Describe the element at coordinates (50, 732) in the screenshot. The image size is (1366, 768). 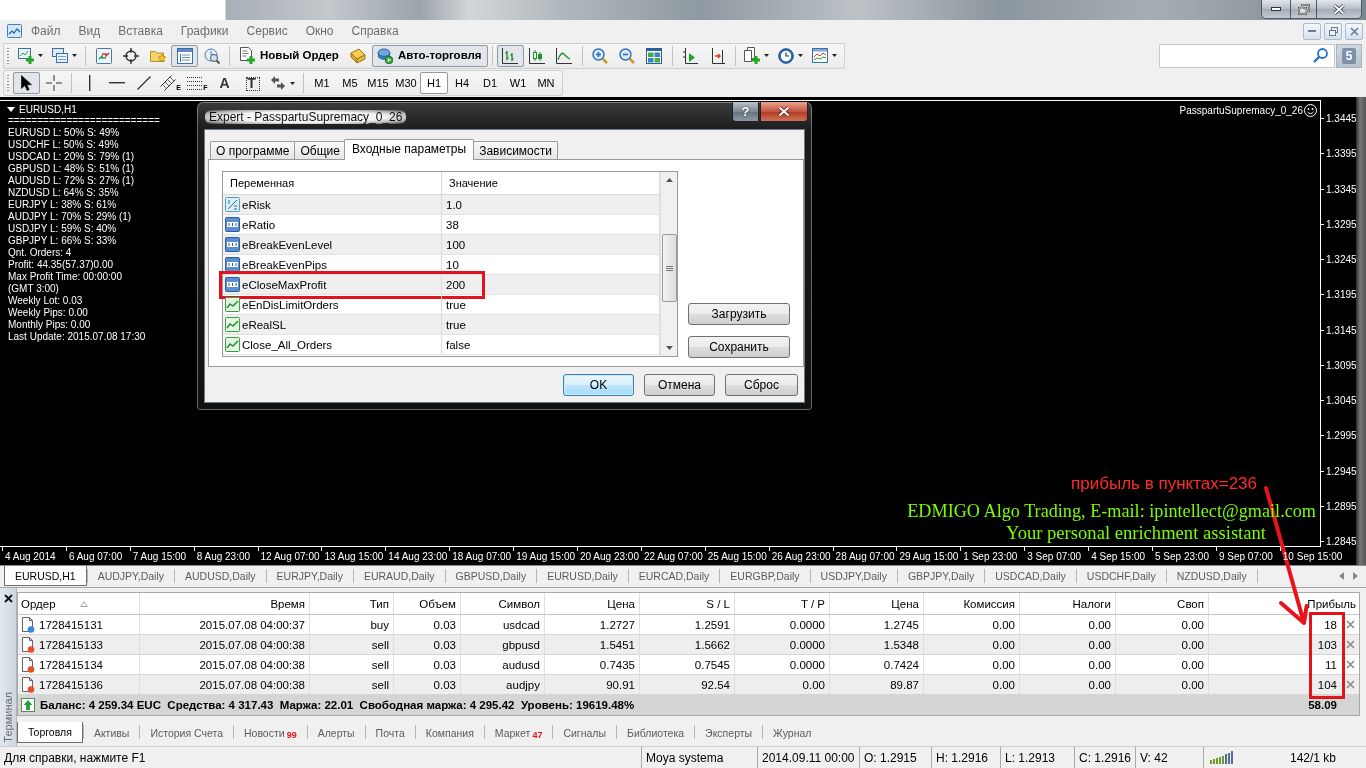
I see `tab: Торговля` at that location.